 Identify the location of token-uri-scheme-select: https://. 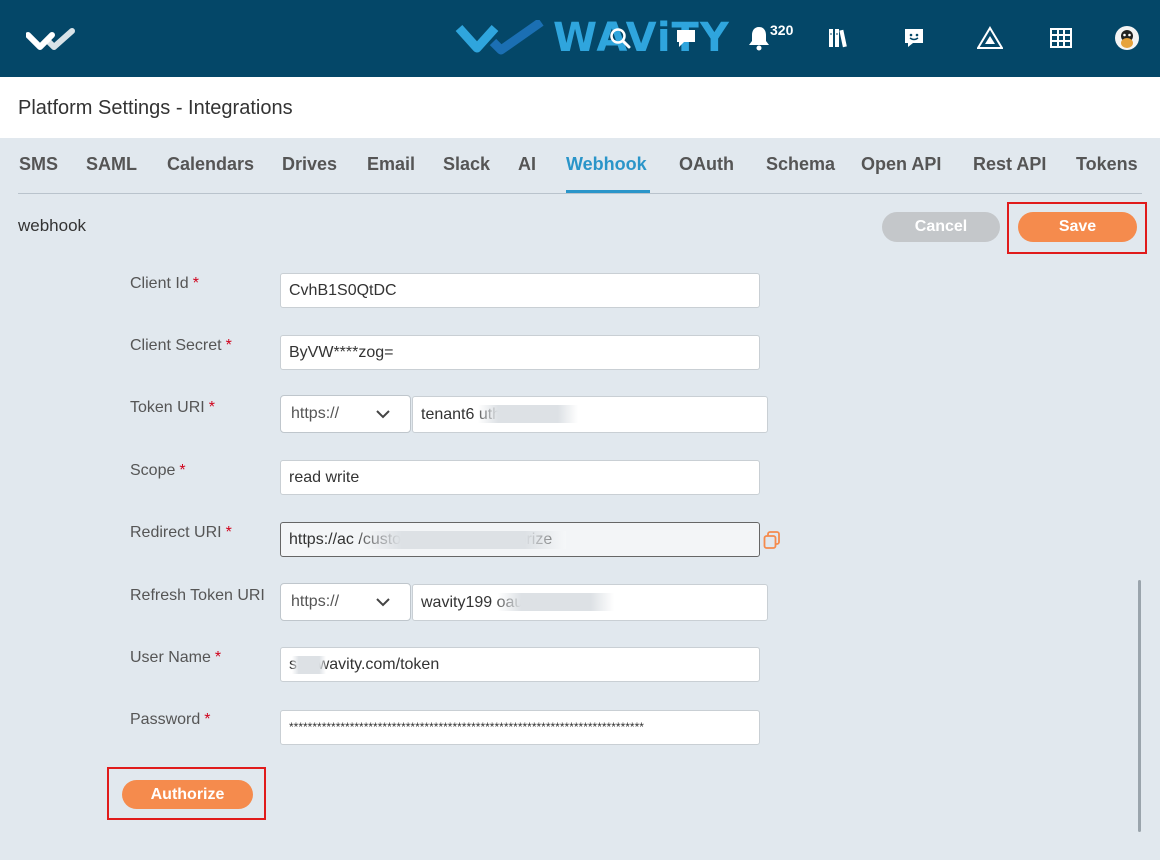
(345, 414).